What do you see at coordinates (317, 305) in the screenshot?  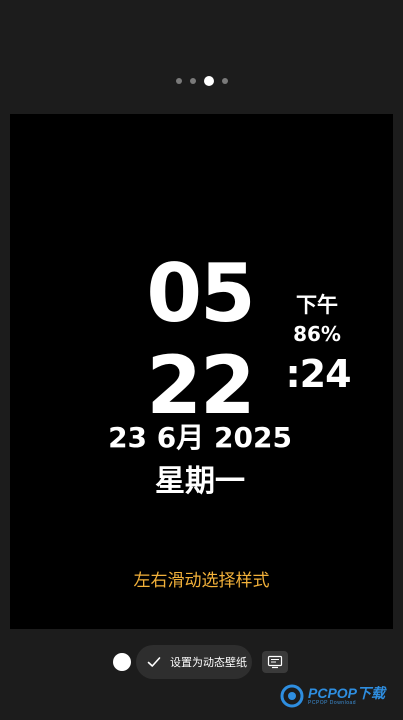 I see `ampm-label: 下午` at bounding box center [317, 305].